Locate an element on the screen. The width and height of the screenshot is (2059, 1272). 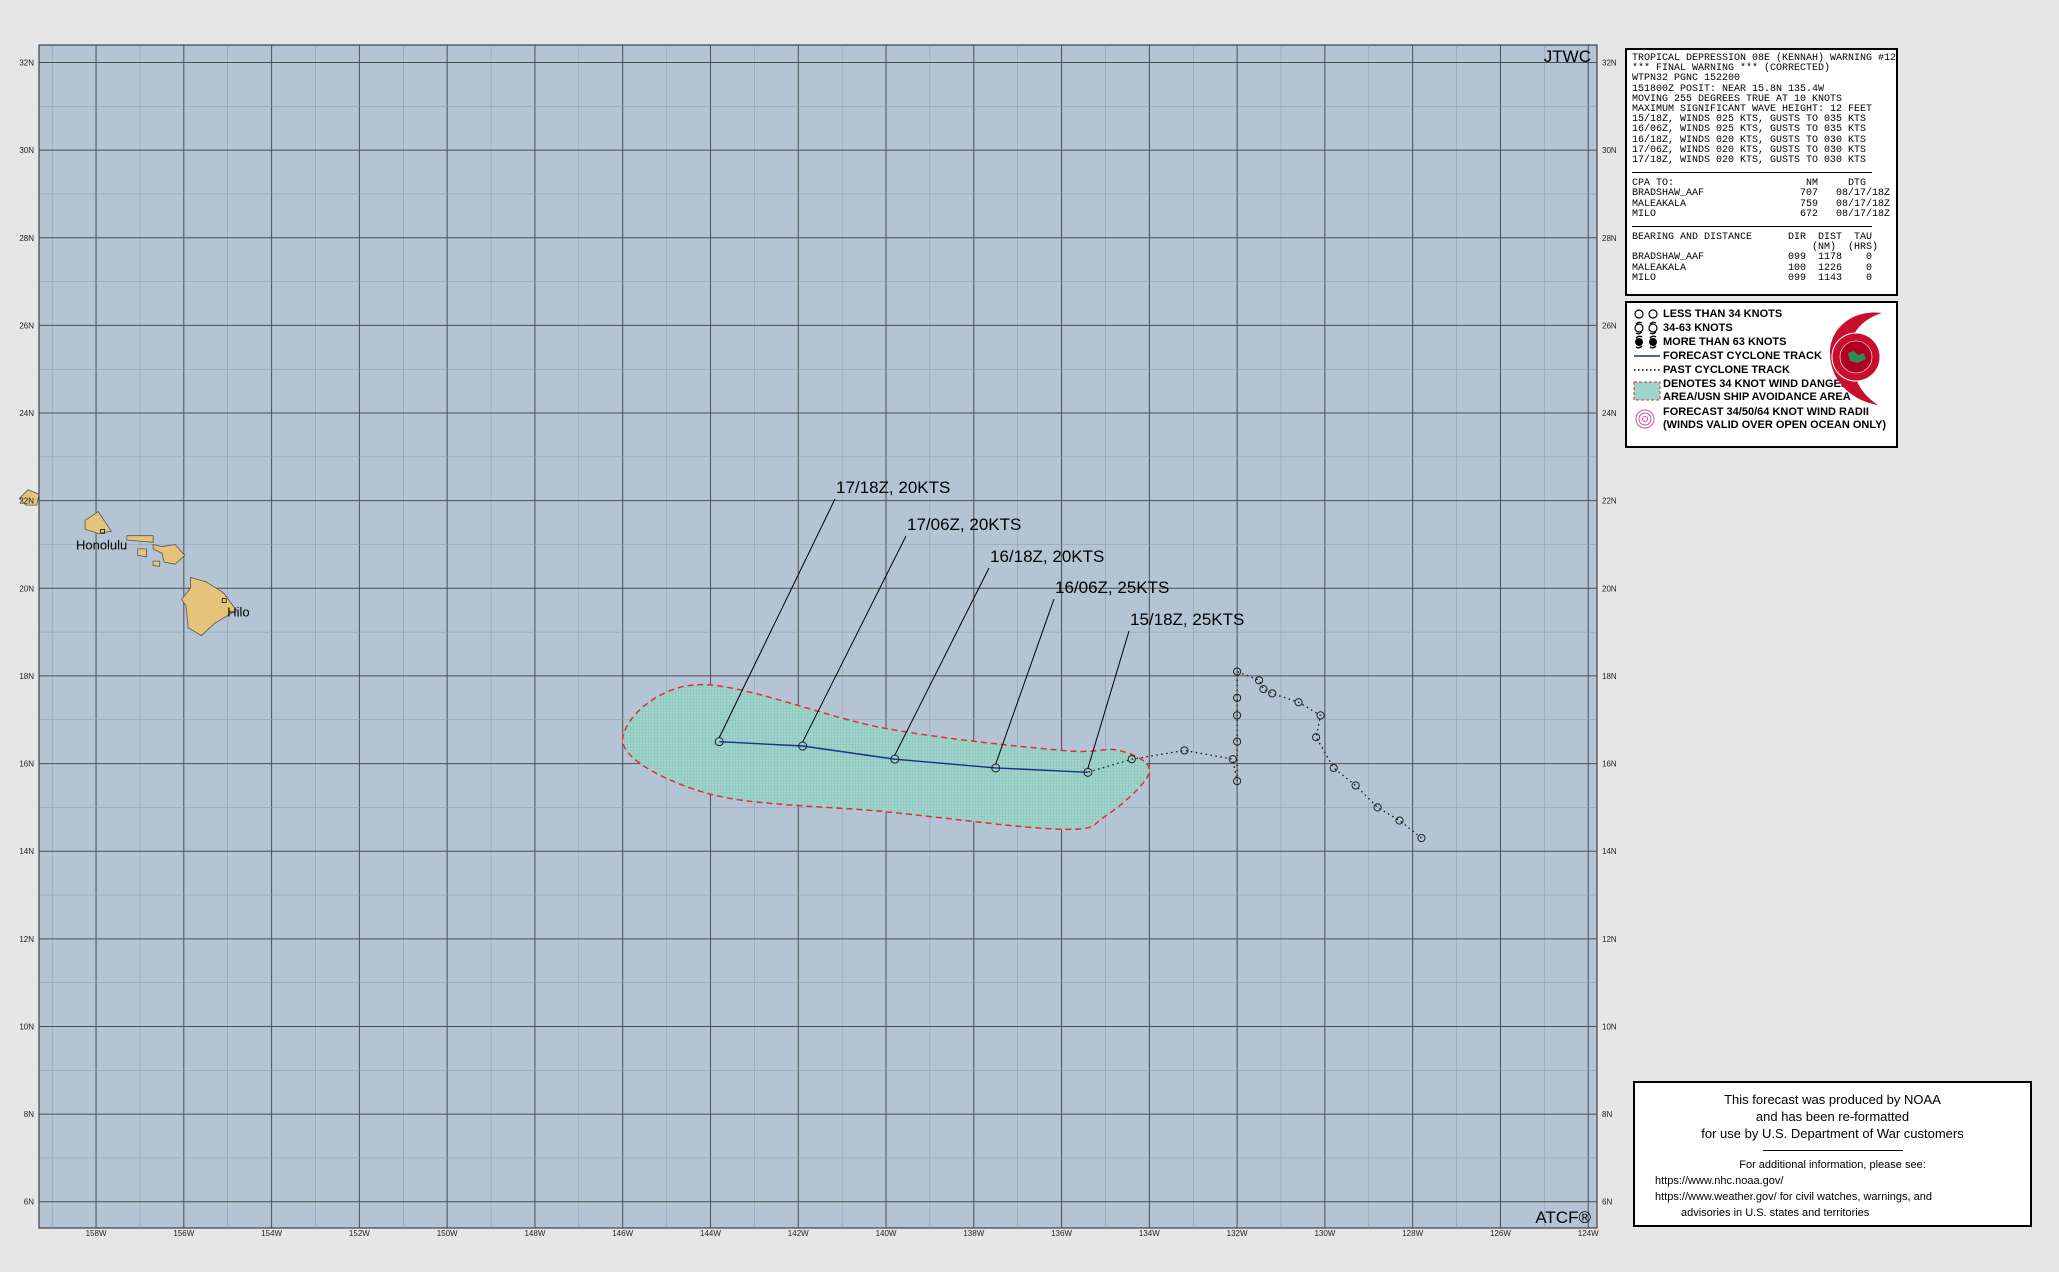
legend-item-label: 34-63 KNOTS is located at coordinates (1698, 328).